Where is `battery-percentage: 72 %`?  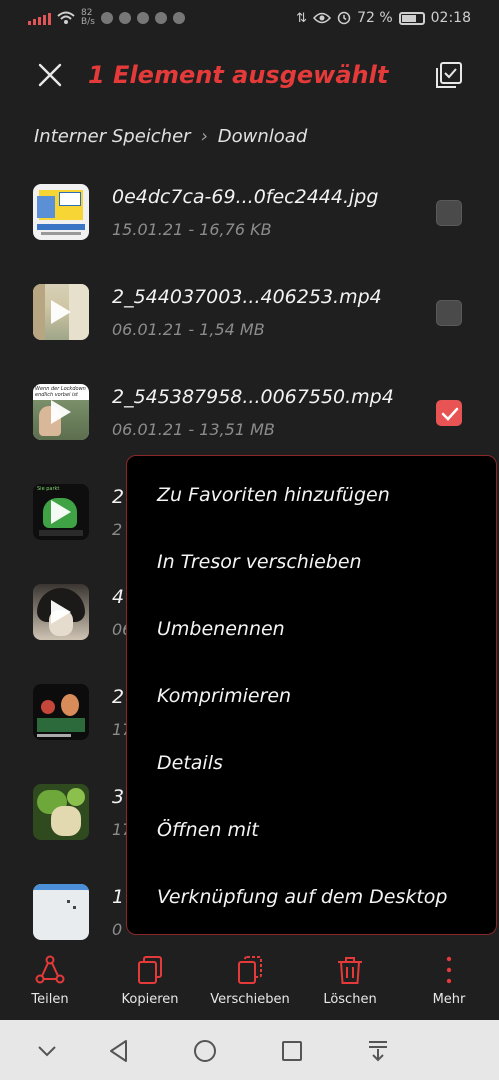 battery-percentage: 72 % is located at coordinates (375, 18).